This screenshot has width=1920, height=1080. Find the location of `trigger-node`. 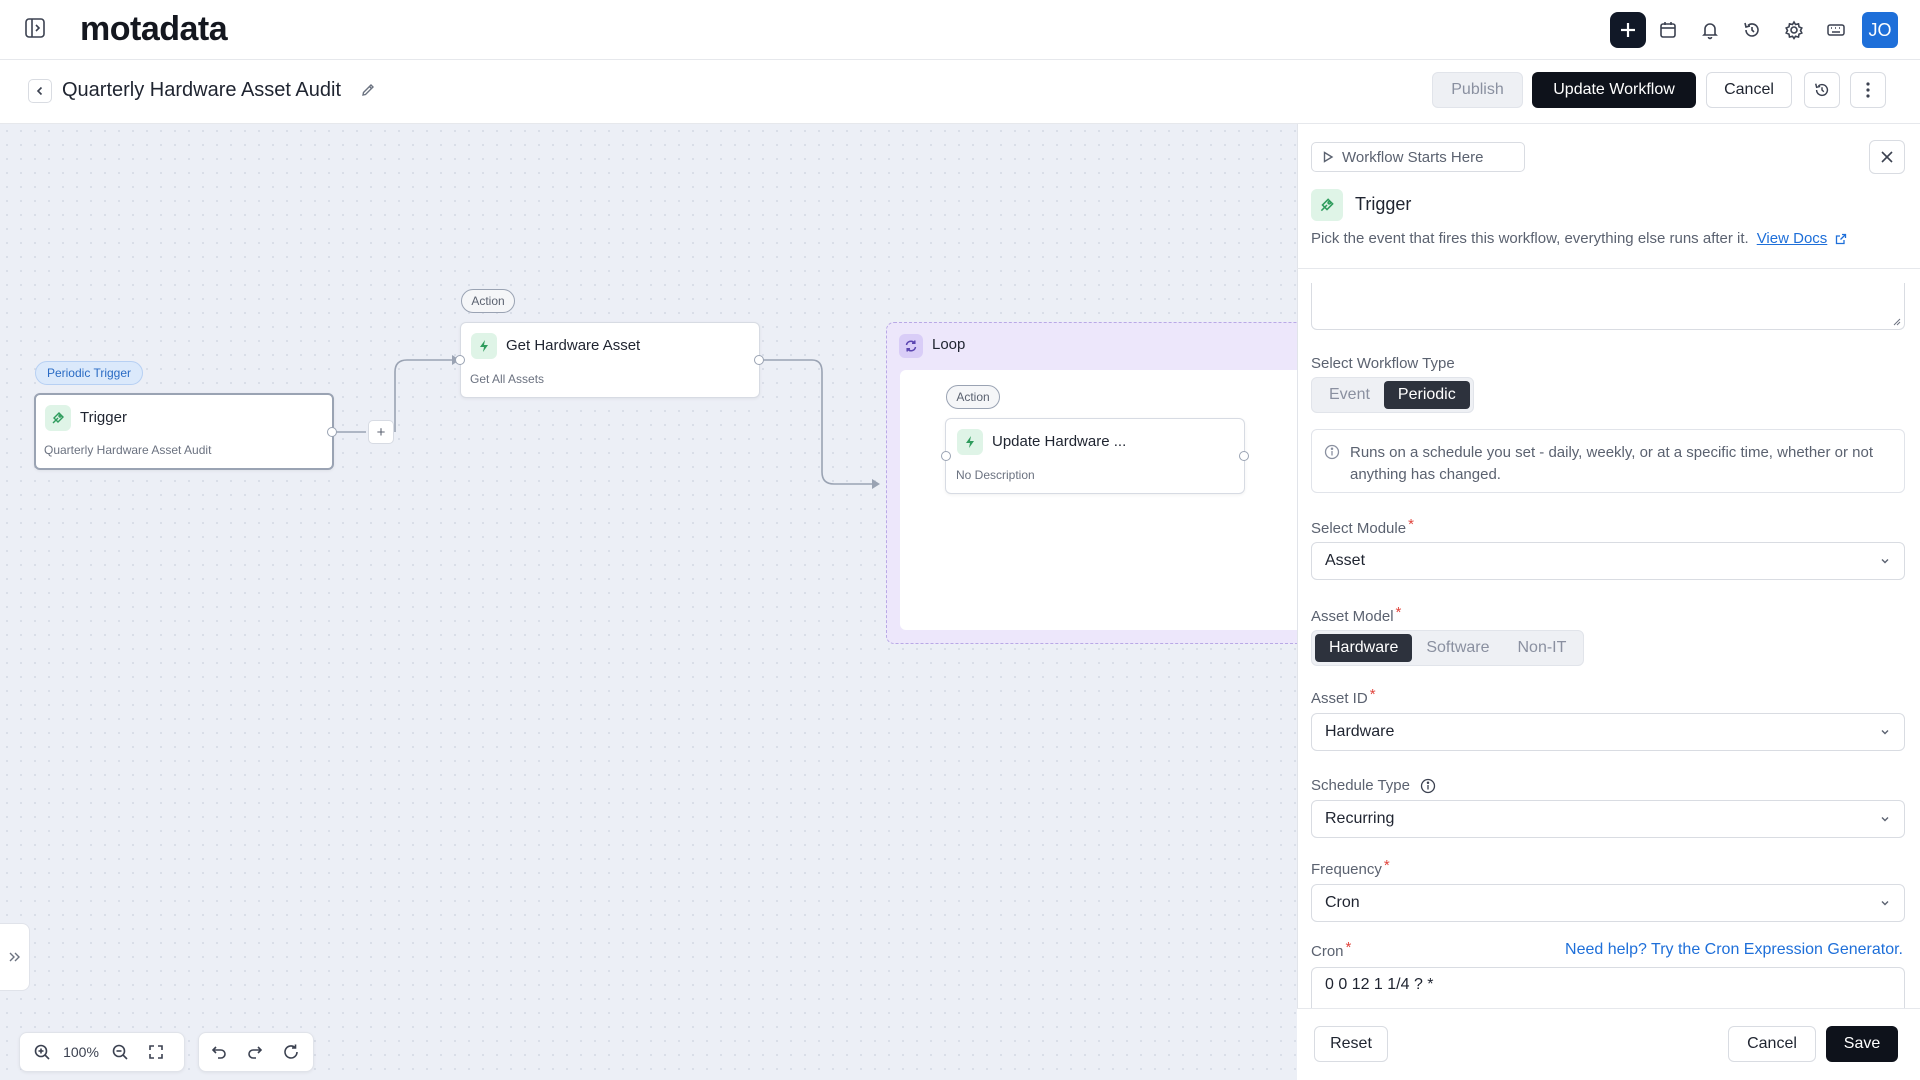

trigger-node is located at coordinates (184, 431).